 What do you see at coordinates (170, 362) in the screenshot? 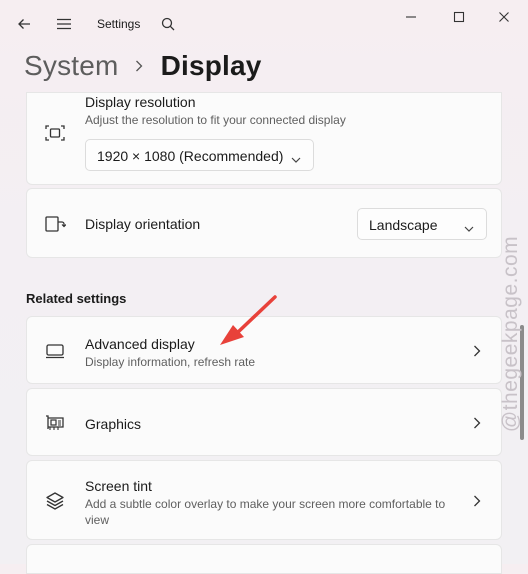
I see `advanced-display-subtitle: Display information, refresh rate` at bounding box center [170, 362].